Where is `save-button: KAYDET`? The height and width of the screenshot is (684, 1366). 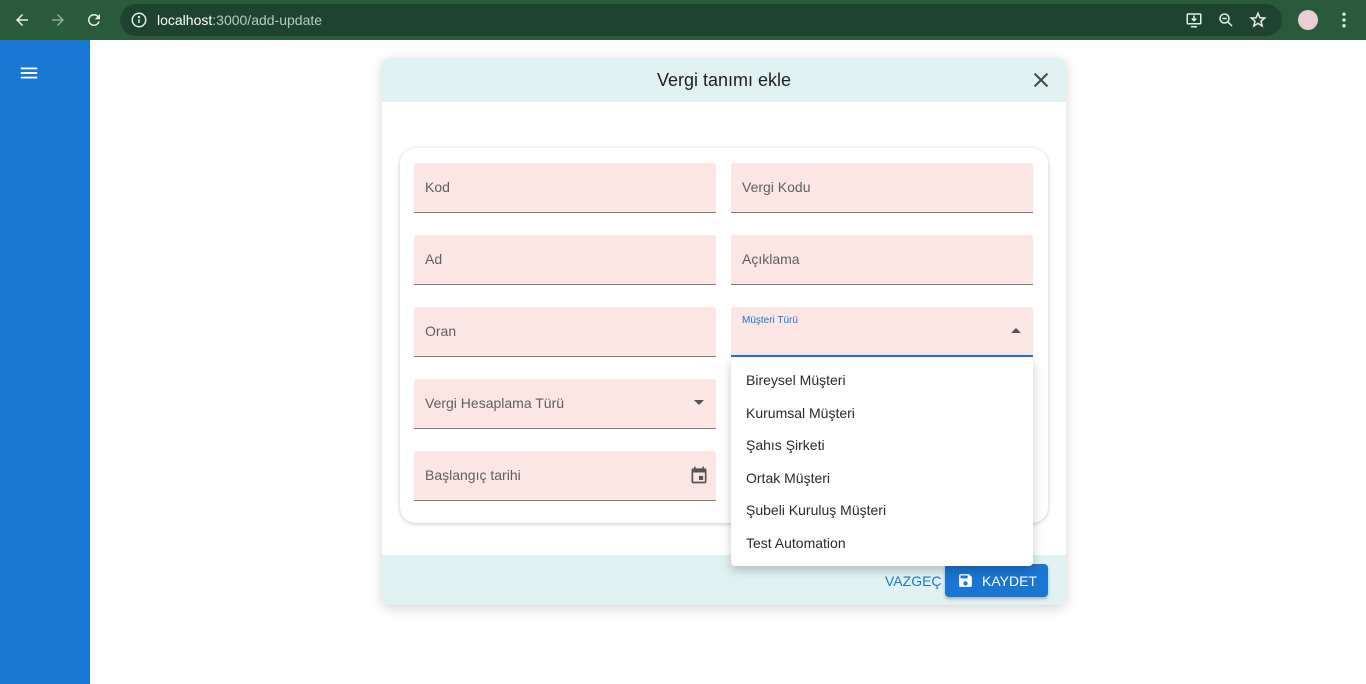 save-button: KAYDET is located at coordinates (996, 580).